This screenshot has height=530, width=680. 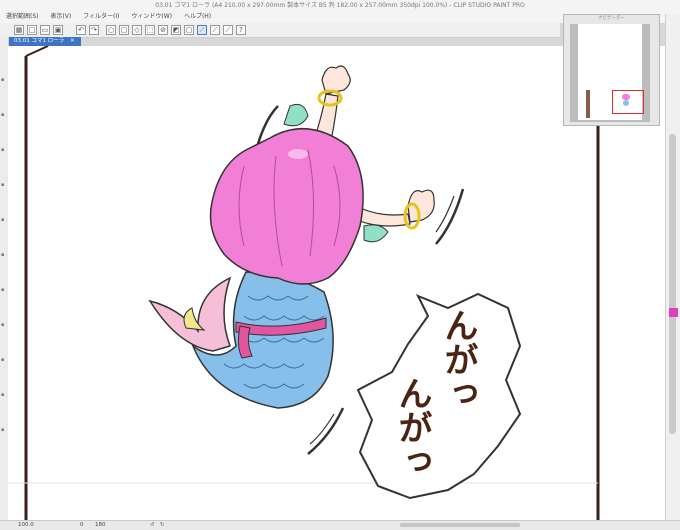 What do you see at coordinates (241, 30) in the screenshot?
I see `help-icon: ?` at bounding box center [241, 30].